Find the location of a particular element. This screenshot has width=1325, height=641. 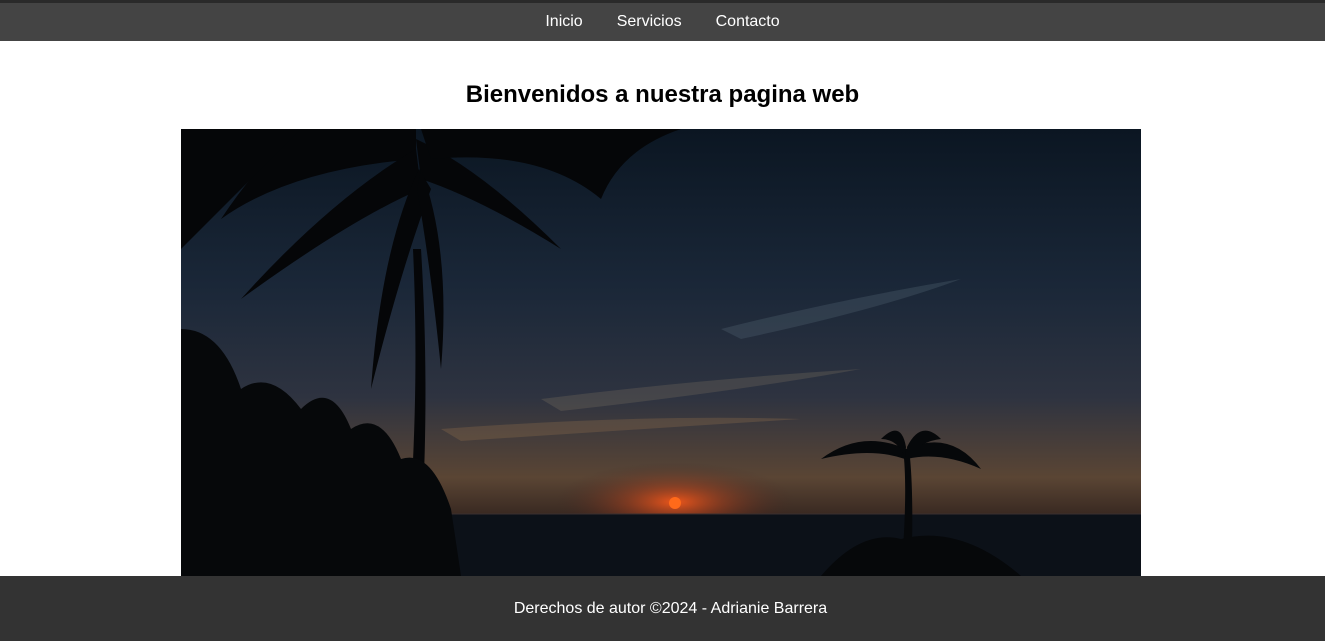

nav-link-inicio: Inicio is located at coordinates (563, 22).